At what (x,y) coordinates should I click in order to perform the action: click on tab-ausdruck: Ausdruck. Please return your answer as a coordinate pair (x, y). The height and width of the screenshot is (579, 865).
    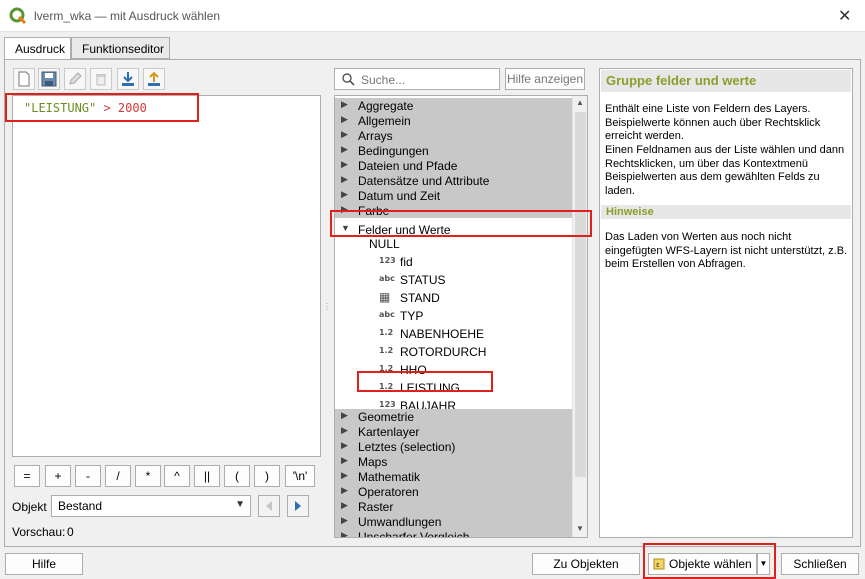
    Looking at the image, I should click on (37, 48).